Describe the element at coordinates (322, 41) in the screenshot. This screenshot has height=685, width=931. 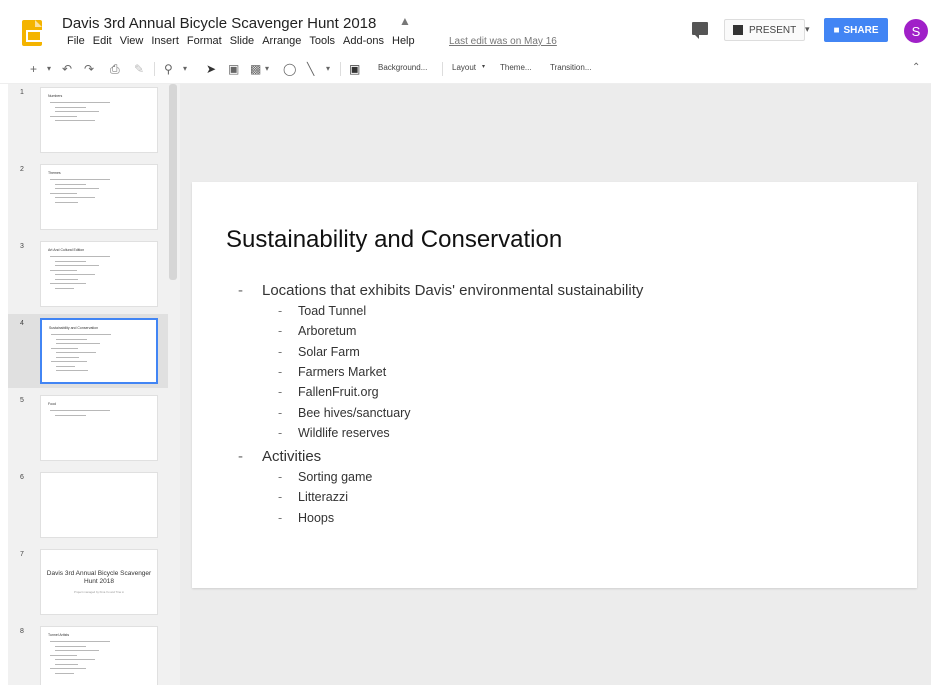
I see `menu-tools: Tools` at that location.